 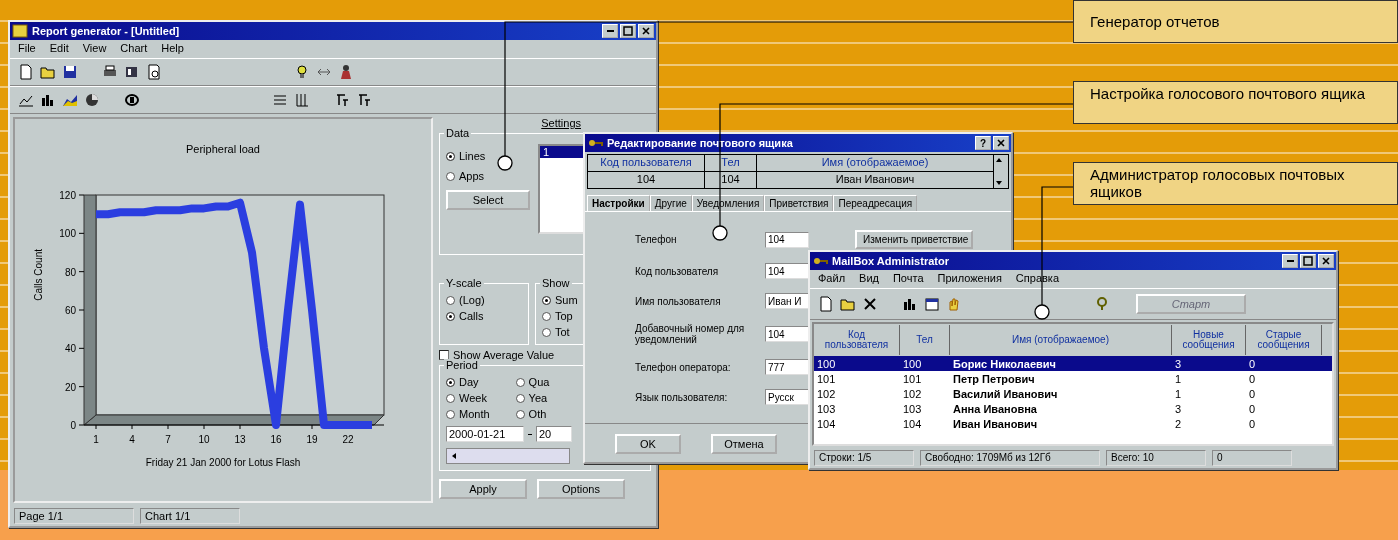 I want to click on button: Apply, so click(x=483, y=489).